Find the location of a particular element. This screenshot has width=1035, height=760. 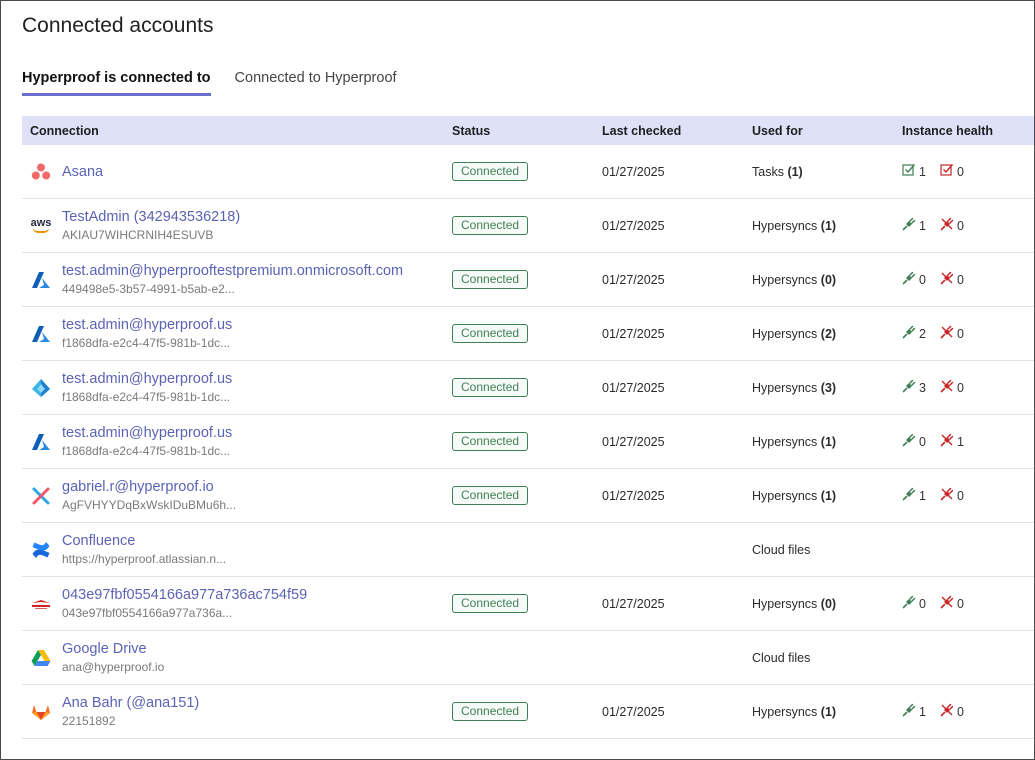

header-used-for: Used for is located at coordinates (827, 131).